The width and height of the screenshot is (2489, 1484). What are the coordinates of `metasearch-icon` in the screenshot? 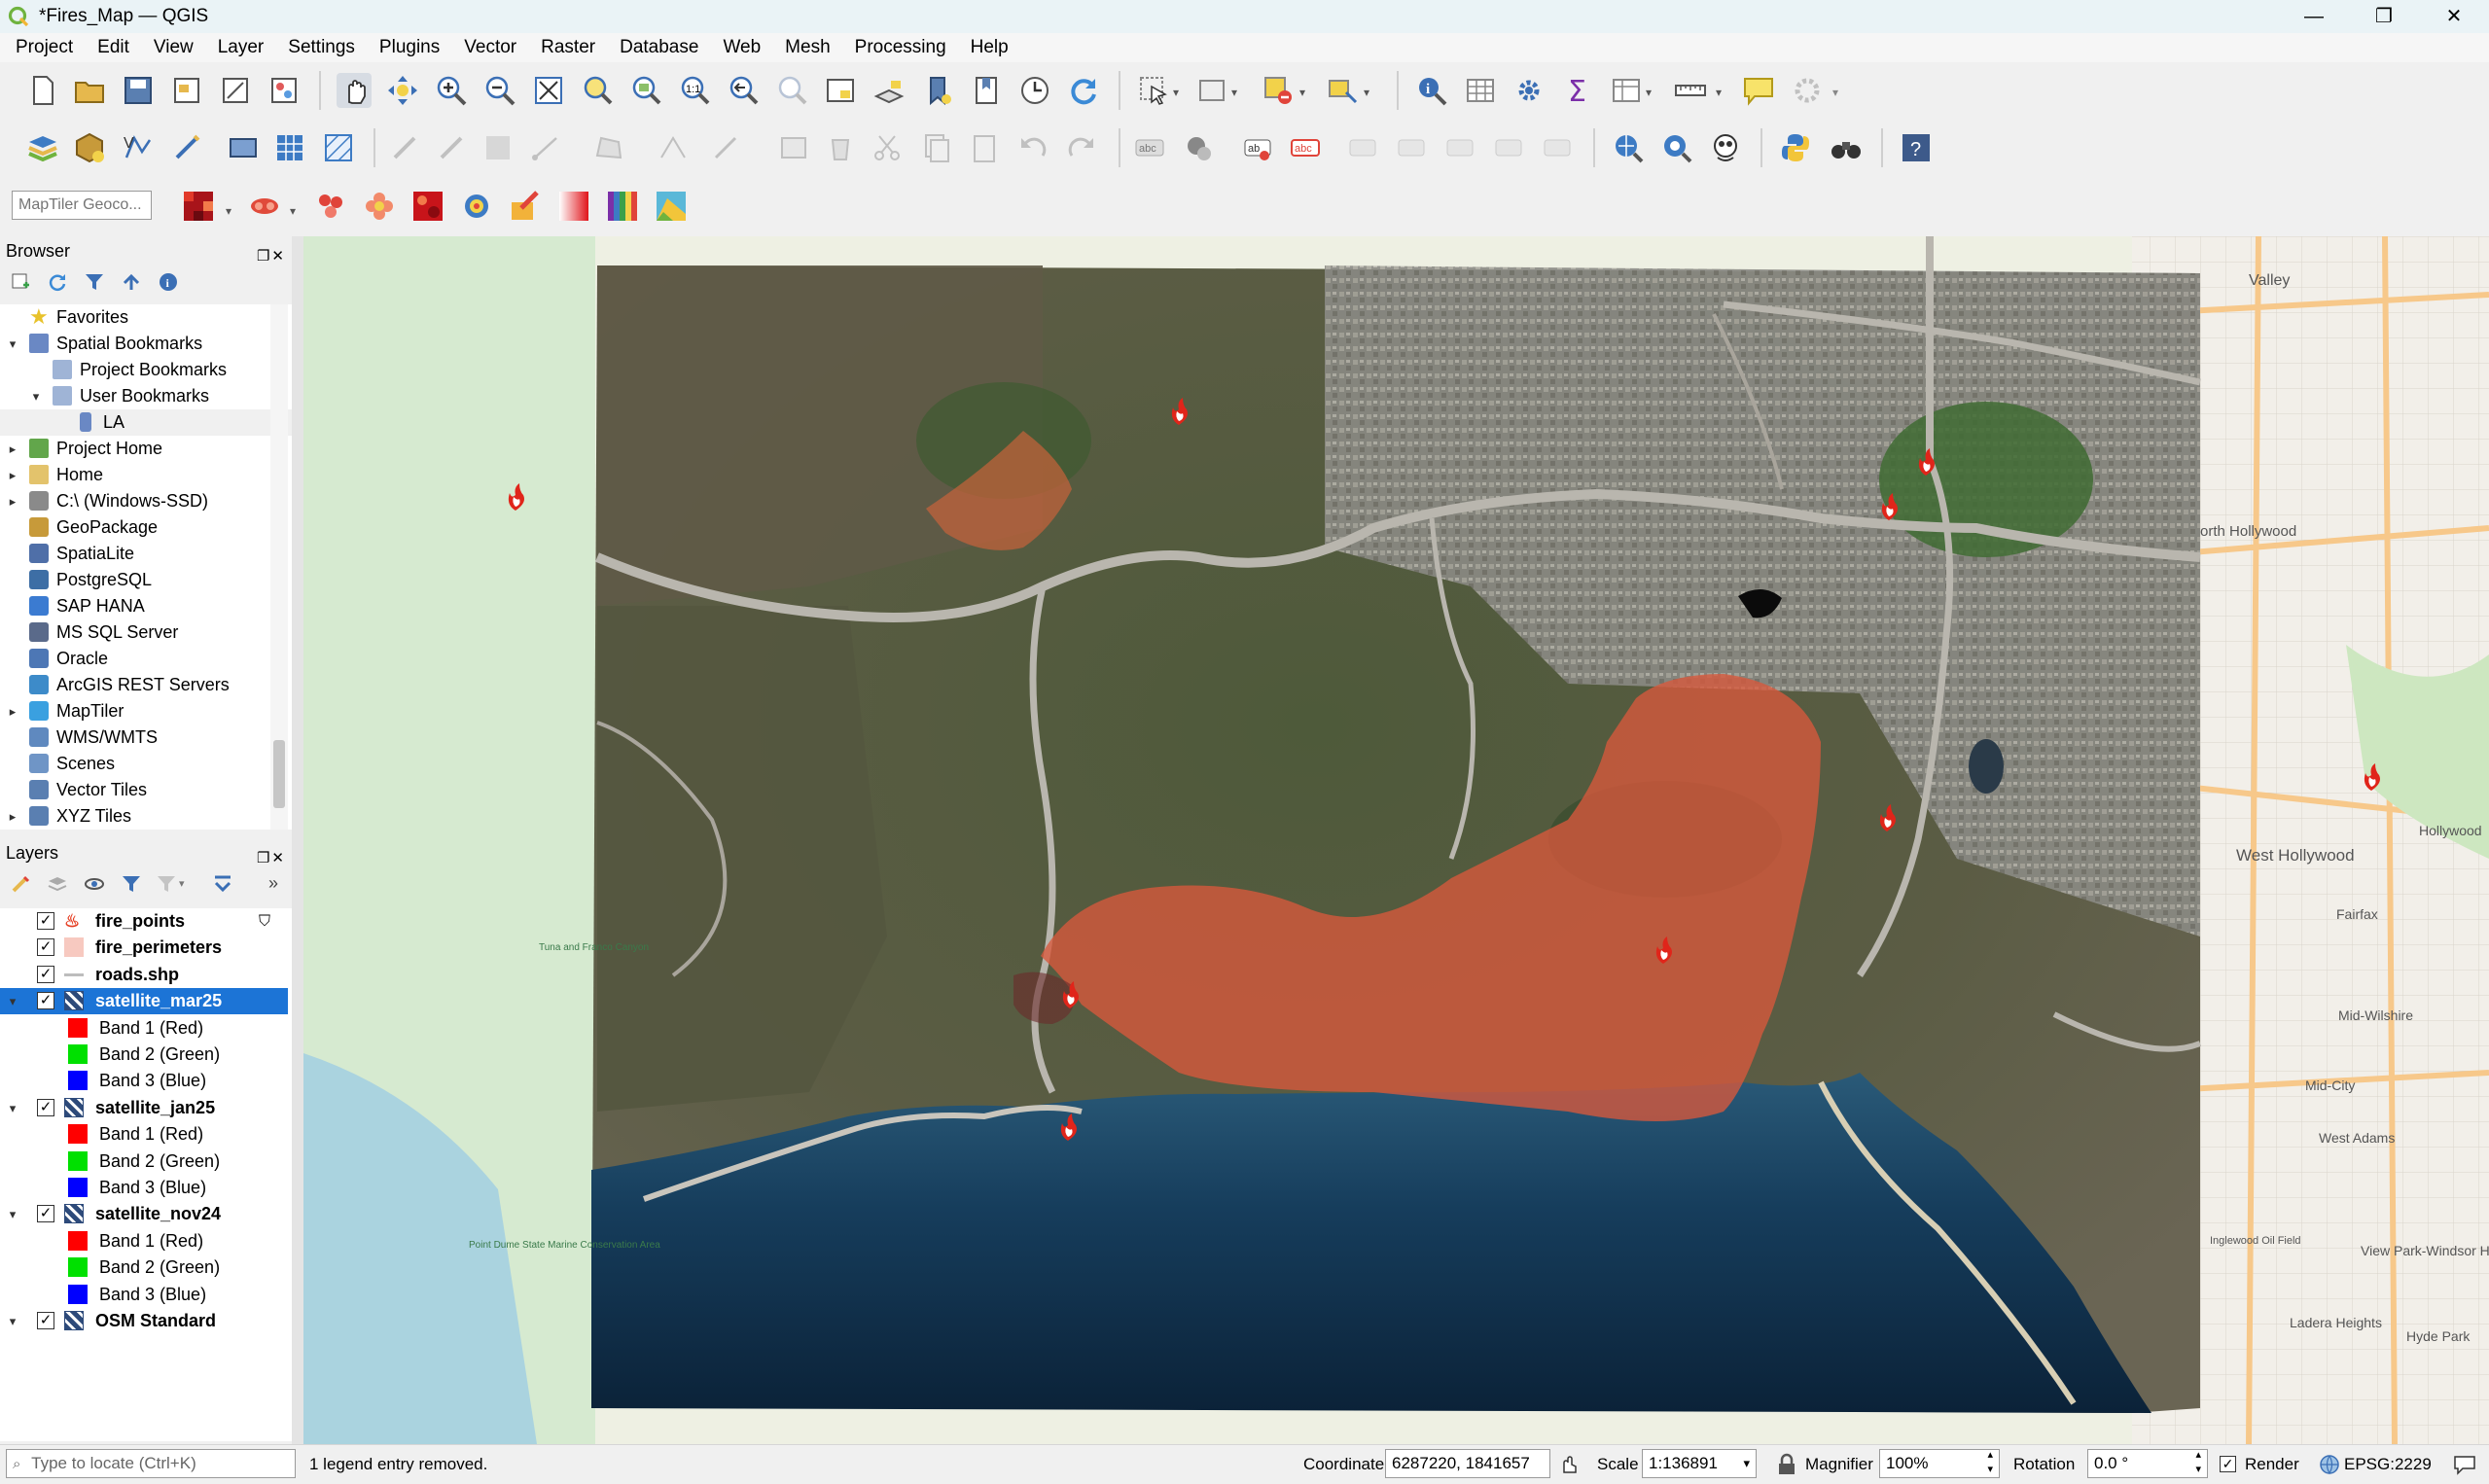 It's located at (1628, 147).